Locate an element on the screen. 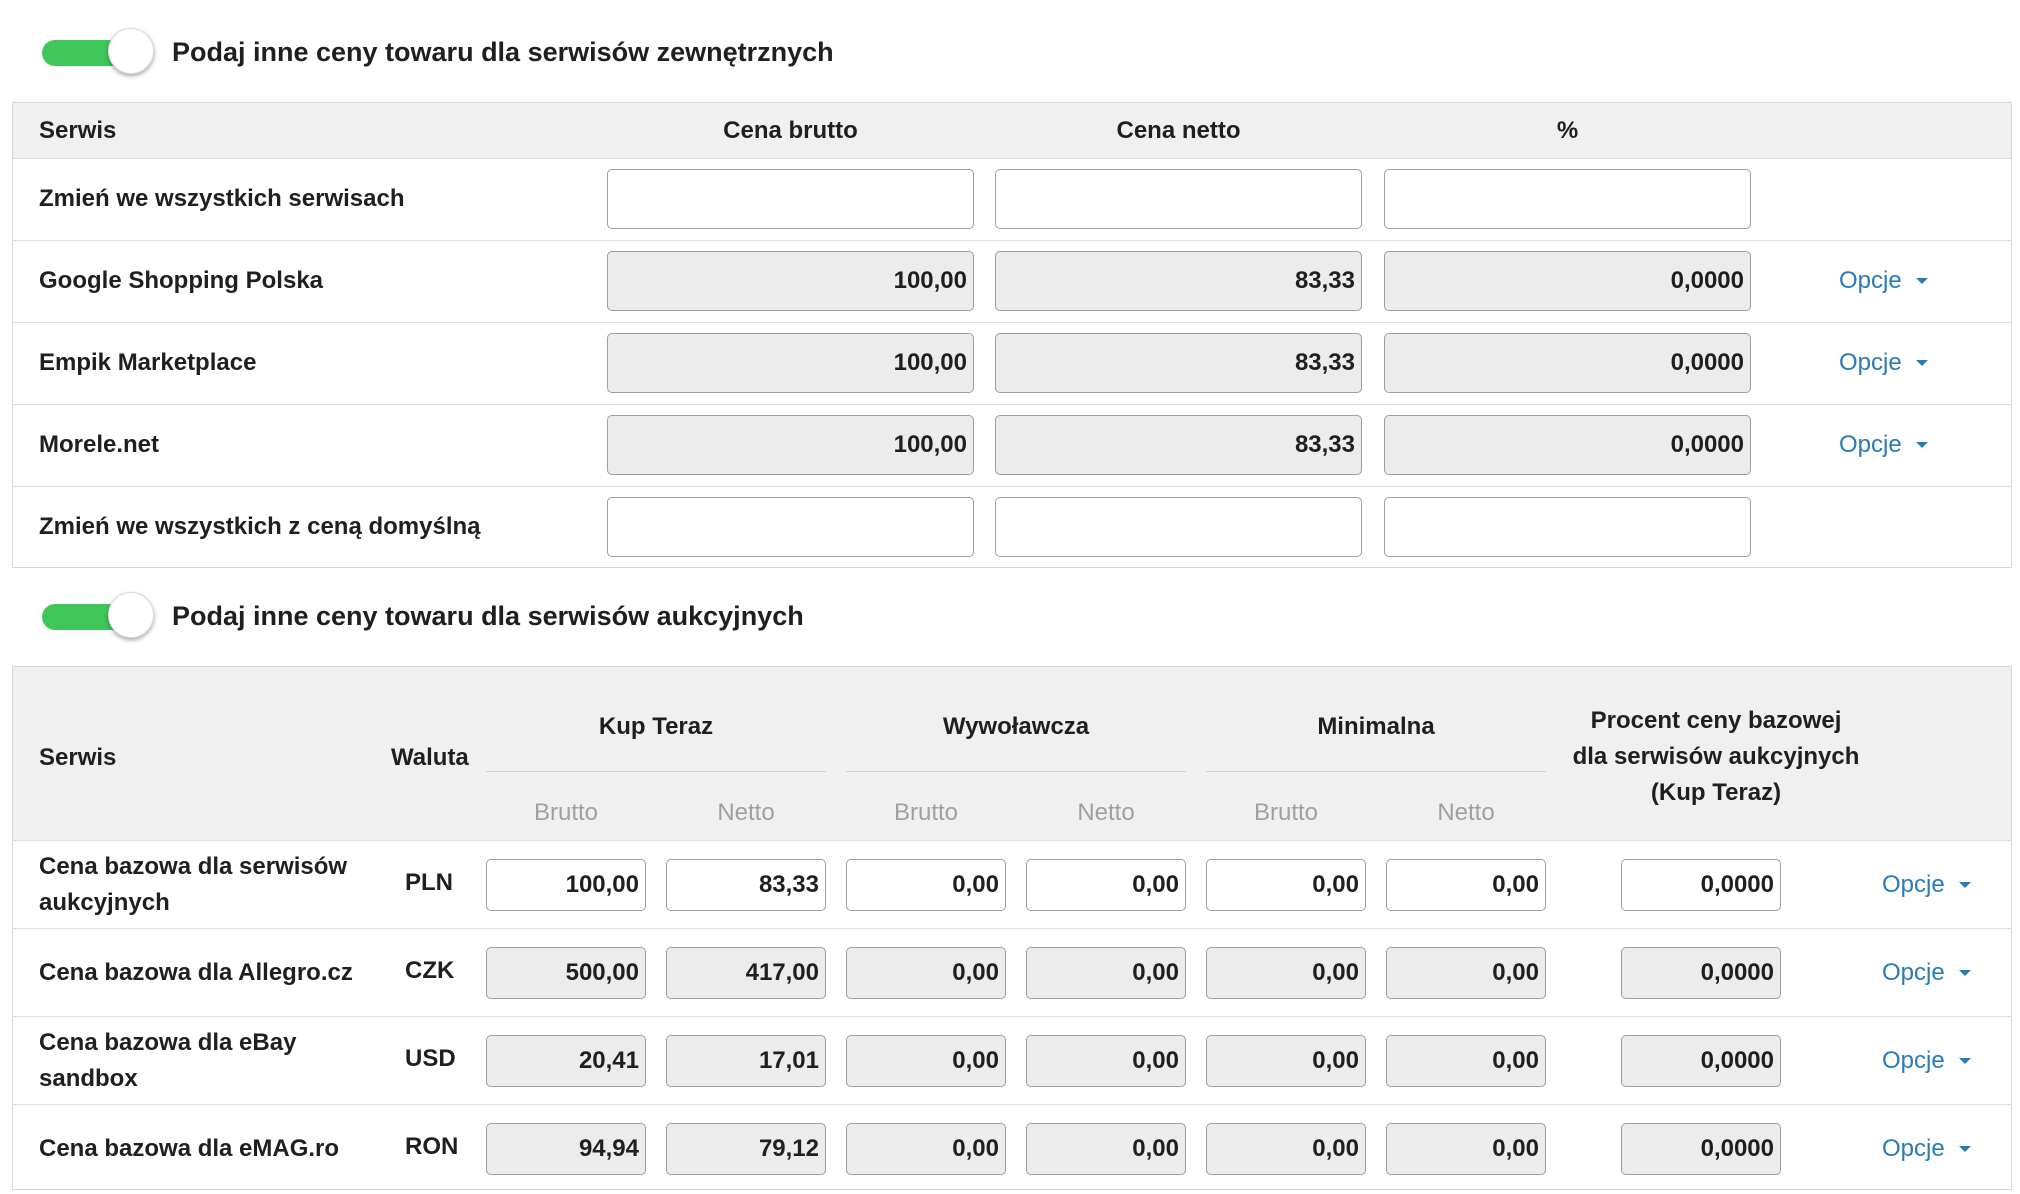 The width and height of the screenshot is (2020, 1194). table-row: Zmień we wszystkich z ceną domyślną is located at coordinates (1012, 528).